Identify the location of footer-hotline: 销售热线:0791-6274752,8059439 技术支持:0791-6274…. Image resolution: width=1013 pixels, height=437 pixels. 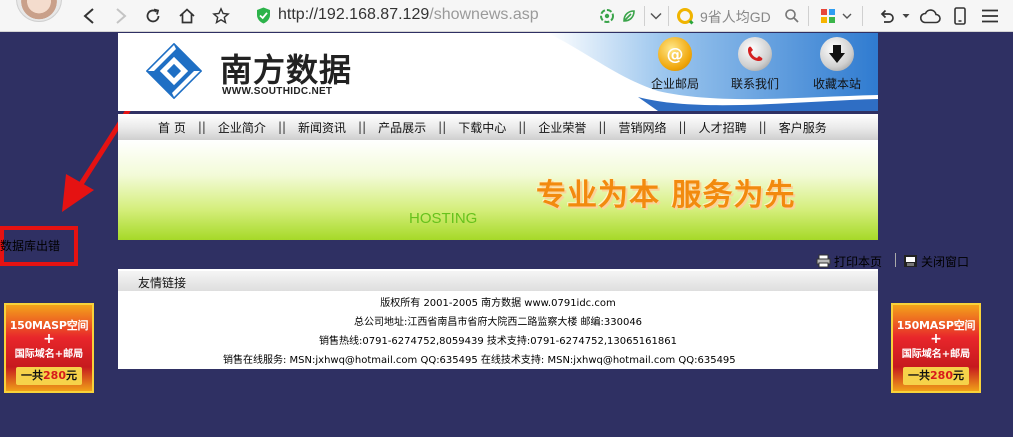
(498, 341).